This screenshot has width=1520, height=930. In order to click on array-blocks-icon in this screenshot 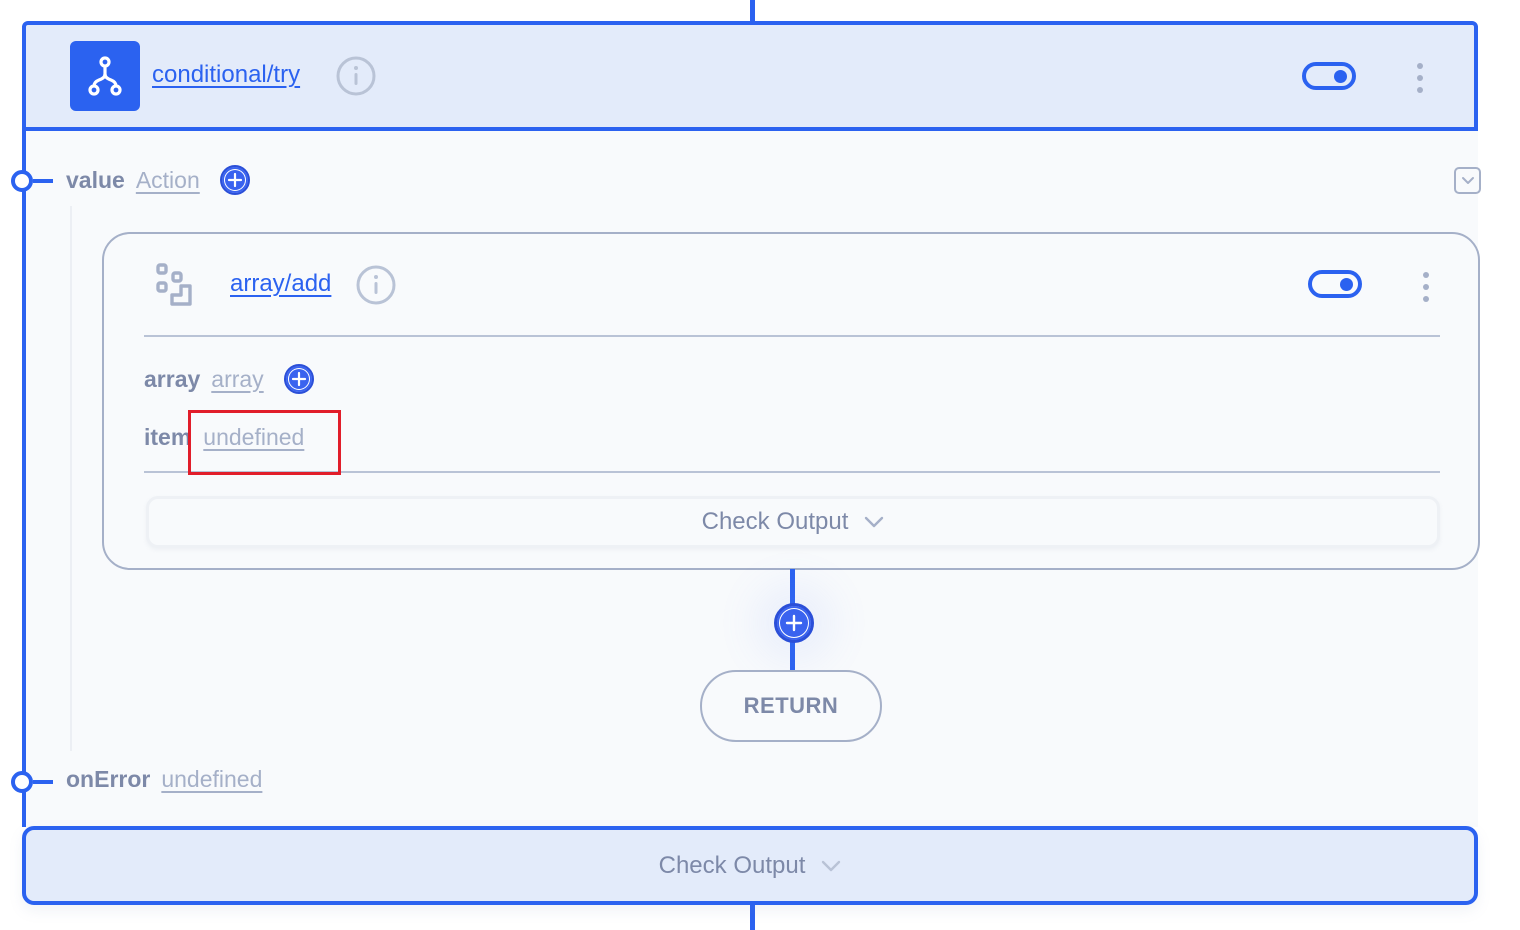, I will do `click(174, 284)`.